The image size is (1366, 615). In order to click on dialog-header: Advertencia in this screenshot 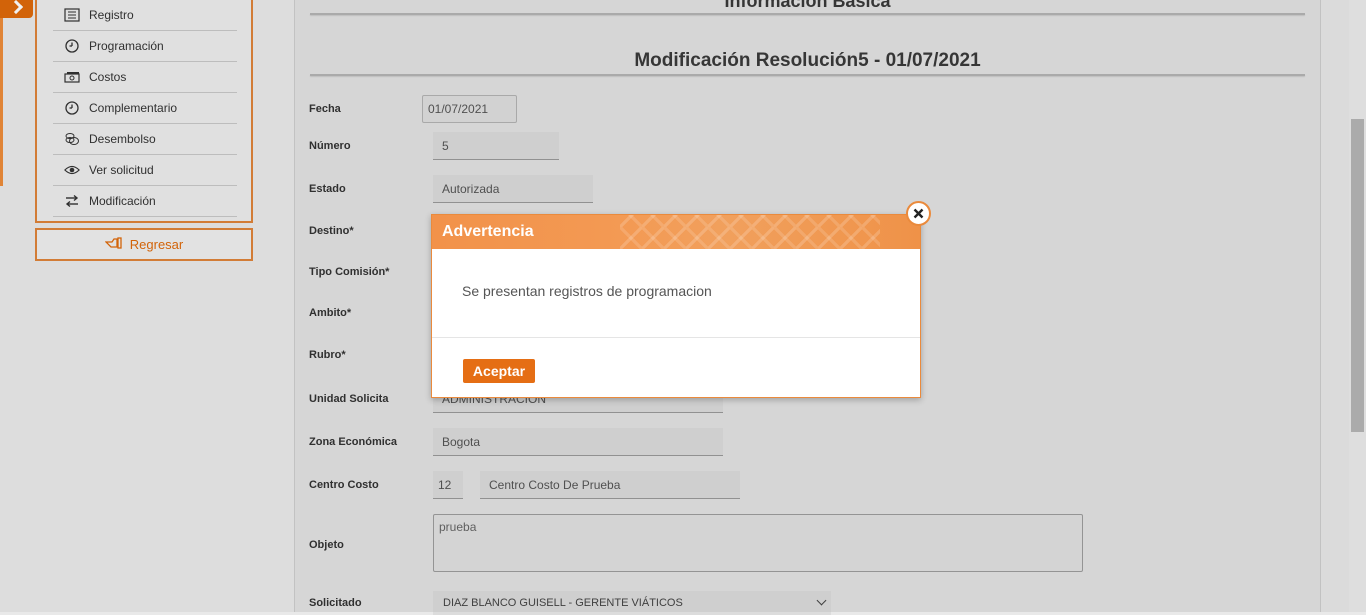, I will do `click(676, 232)`.